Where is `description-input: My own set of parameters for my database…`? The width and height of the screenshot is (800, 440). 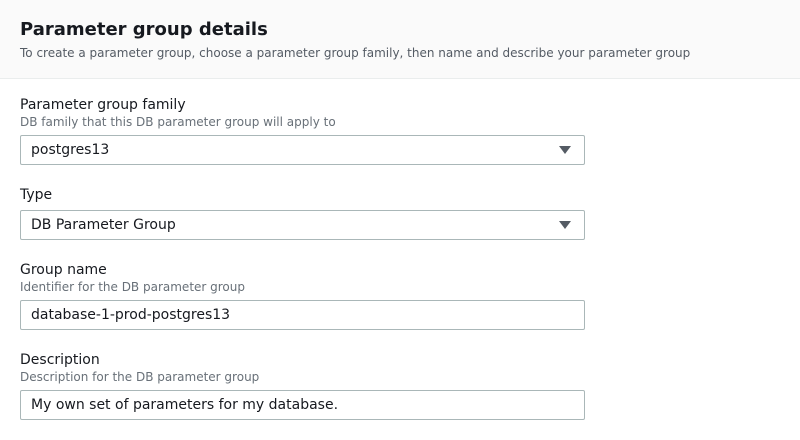
description-input: My own set of parameters for my database… is located at coordinates (302, 405).